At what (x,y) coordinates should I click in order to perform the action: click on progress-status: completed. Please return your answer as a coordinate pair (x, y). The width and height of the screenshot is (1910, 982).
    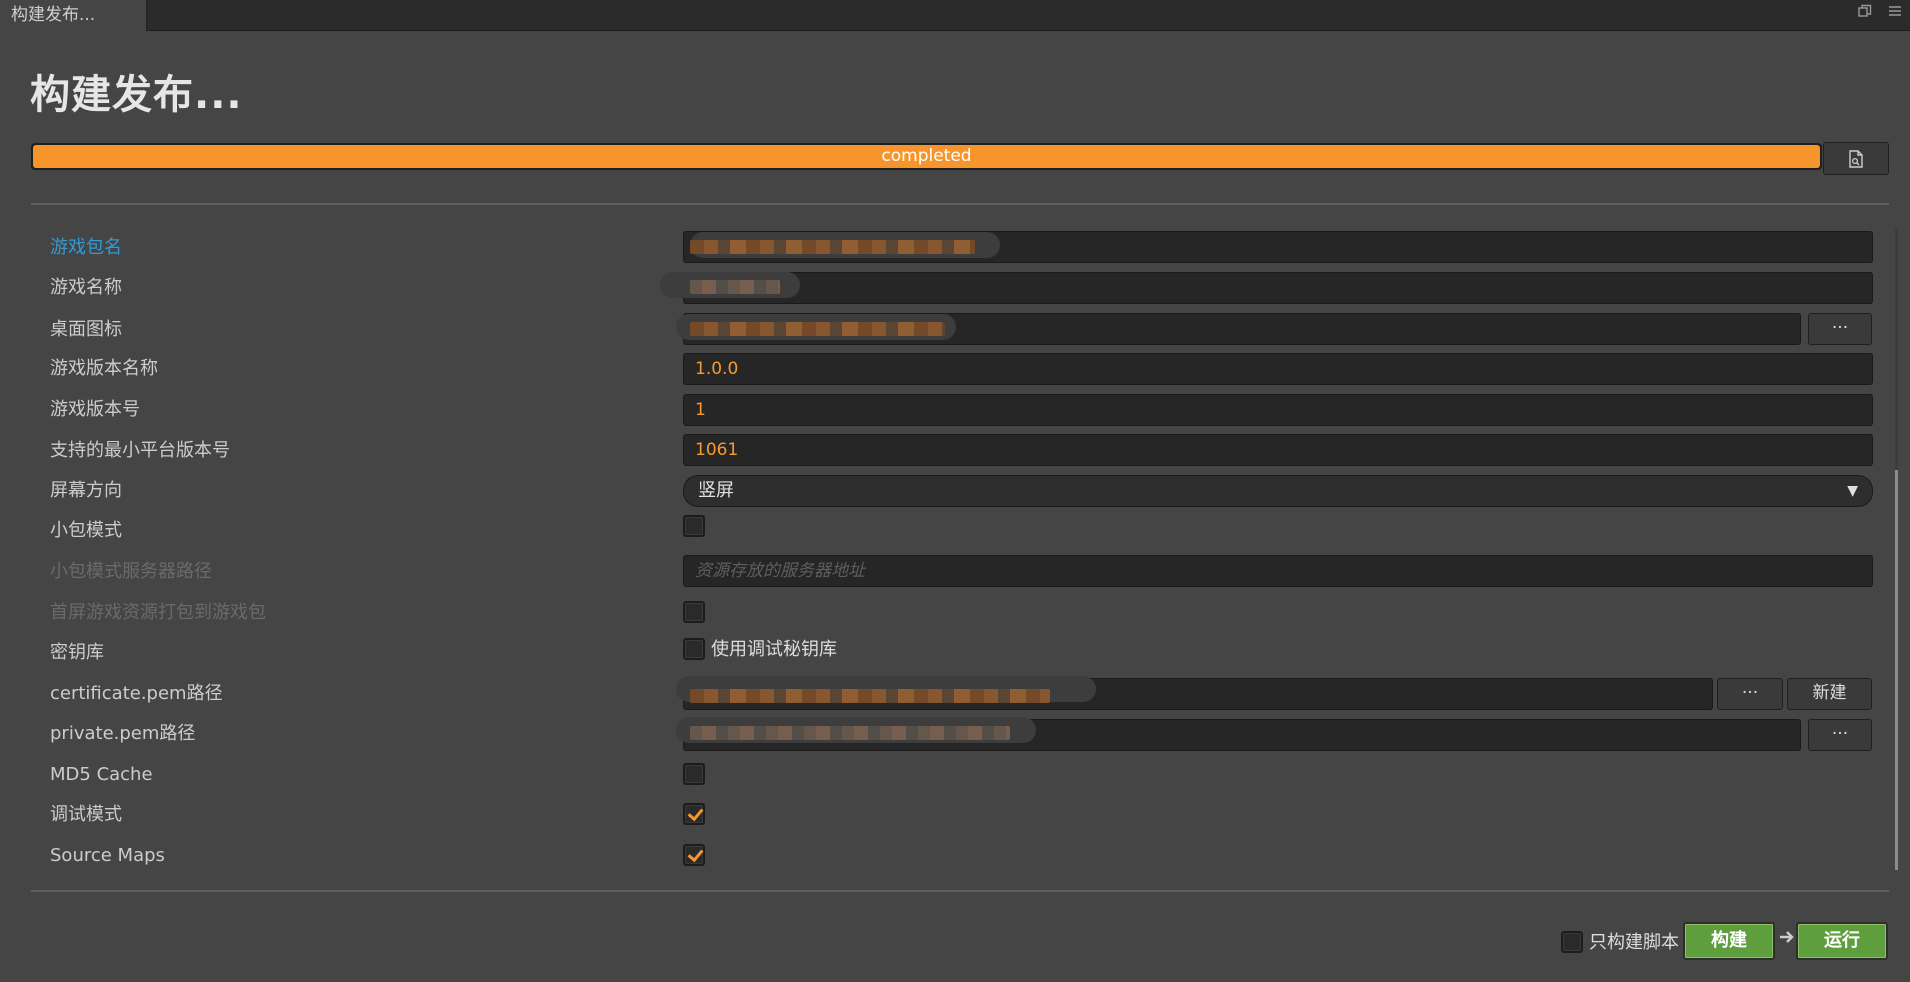
    Looking at the image, I should click on (926, 156).